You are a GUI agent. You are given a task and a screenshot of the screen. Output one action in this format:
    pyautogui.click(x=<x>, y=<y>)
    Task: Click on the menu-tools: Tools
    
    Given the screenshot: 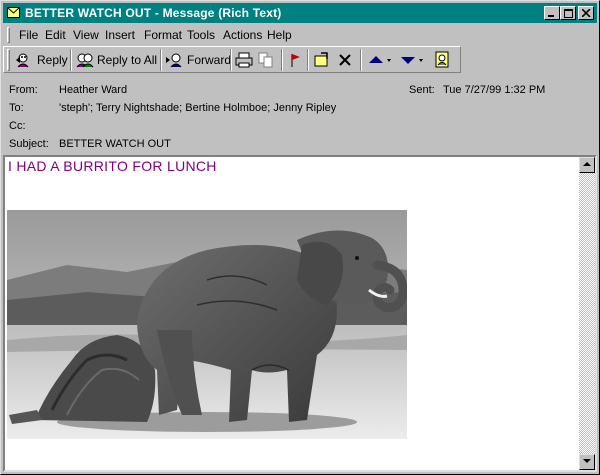 What is the action you would take?
    pyautogui.click(x=201, y=35)
    